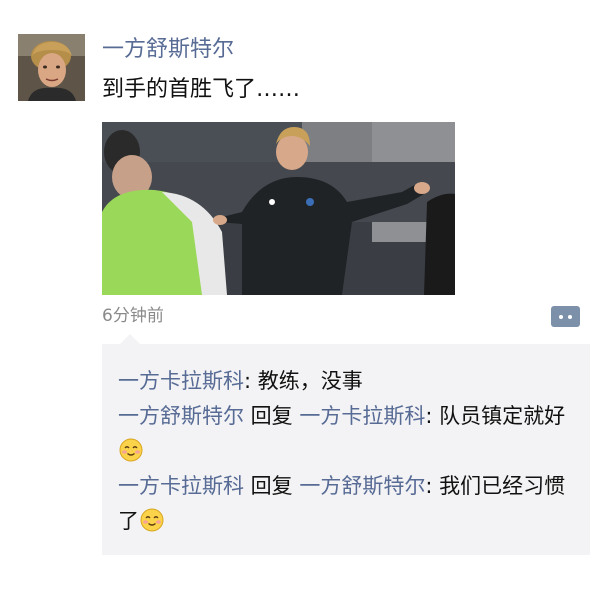  I want to click on comments-arrow, so click(130, 339).